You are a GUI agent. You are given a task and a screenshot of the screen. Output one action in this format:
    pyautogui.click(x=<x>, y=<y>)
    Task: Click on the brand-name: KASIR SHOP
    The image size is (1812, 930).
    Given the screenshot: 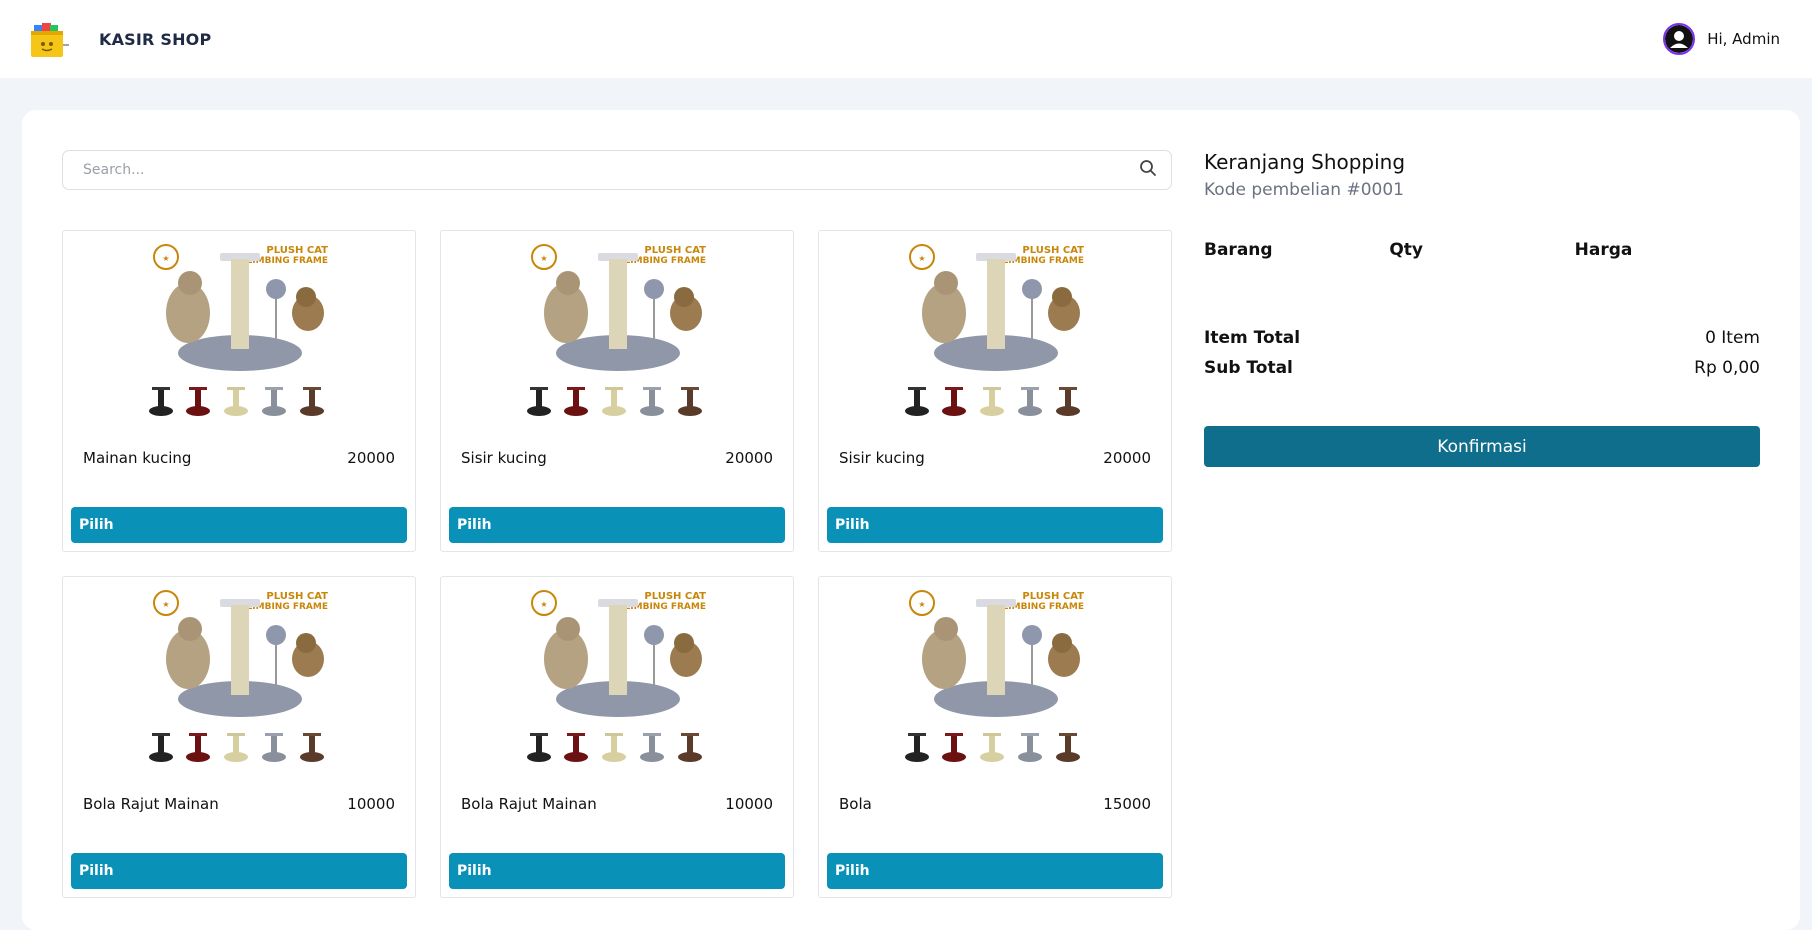 What is the action you would take?
    pyautogui.click(x=155, y=39)
    